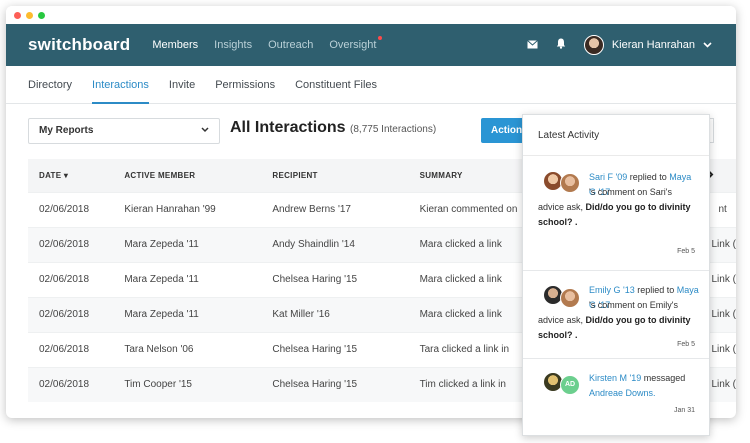  I want to click on tab-invite: Invite, so click(182, 85).